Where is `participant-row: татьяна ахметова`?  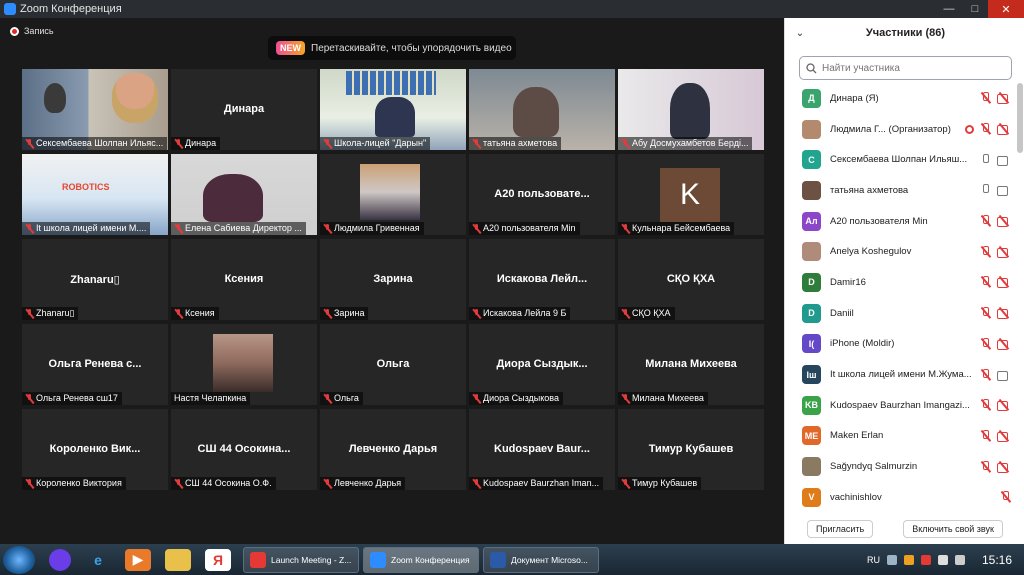
participant-row: татьяна ахметова is located at coordinates (901, 190).